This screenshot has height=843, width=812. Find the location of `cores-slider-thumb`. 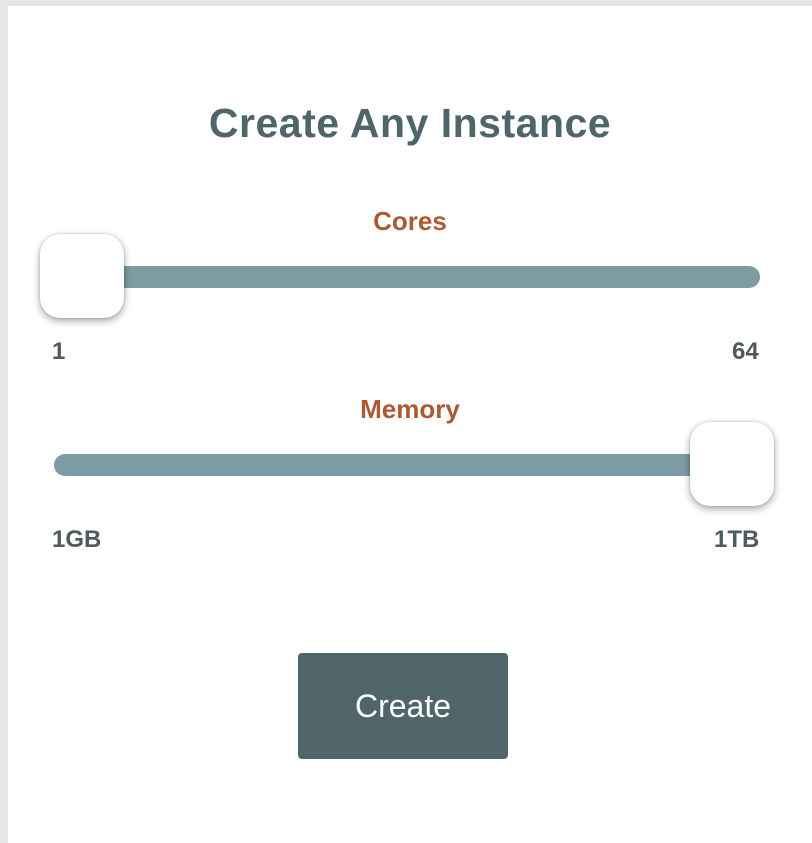

cores-slider-thumb is located at coordinates (82, 276).